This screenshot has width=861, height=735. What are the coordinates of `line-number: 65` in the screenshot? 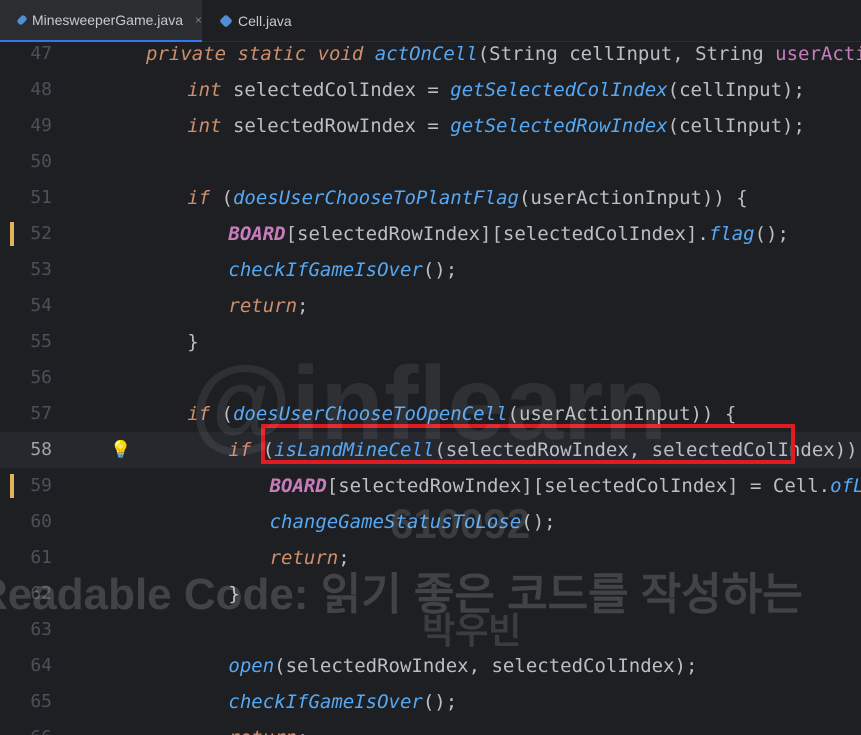 It's located at (41, 701).